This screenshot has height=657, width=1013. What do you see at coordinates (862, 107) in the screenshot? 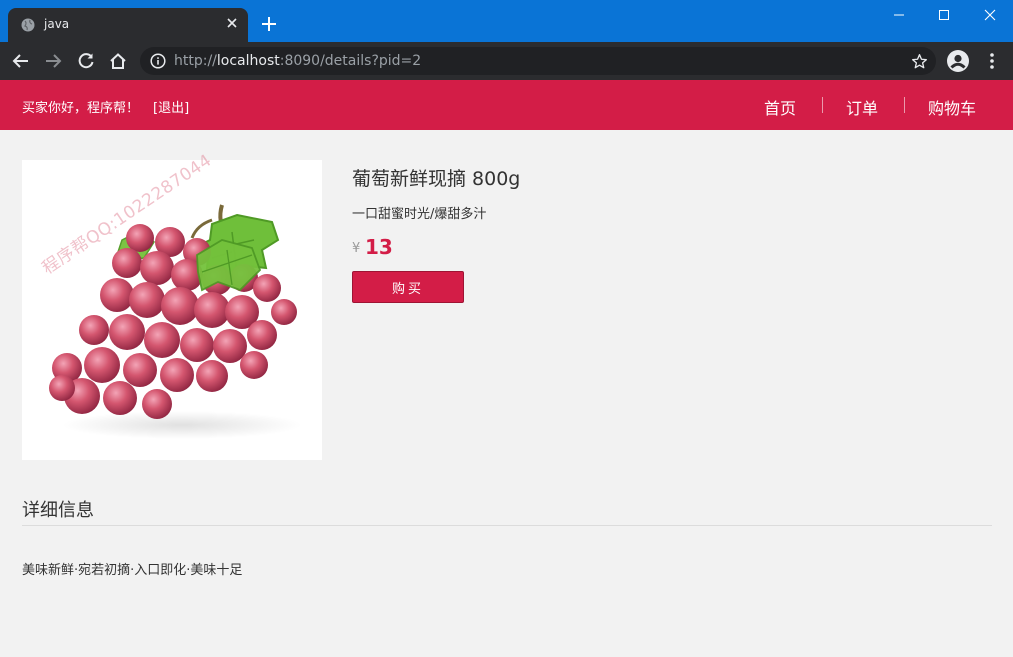
I see `nav-orders: 订单` at bounding box center [862, 107].